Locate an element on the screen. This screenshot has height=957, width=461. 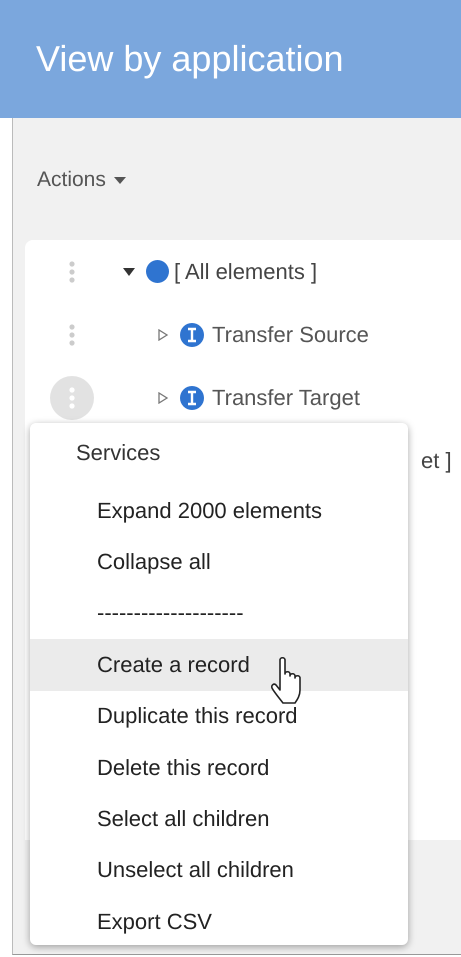
page-title: View by application is located at coordinates (190, 59).